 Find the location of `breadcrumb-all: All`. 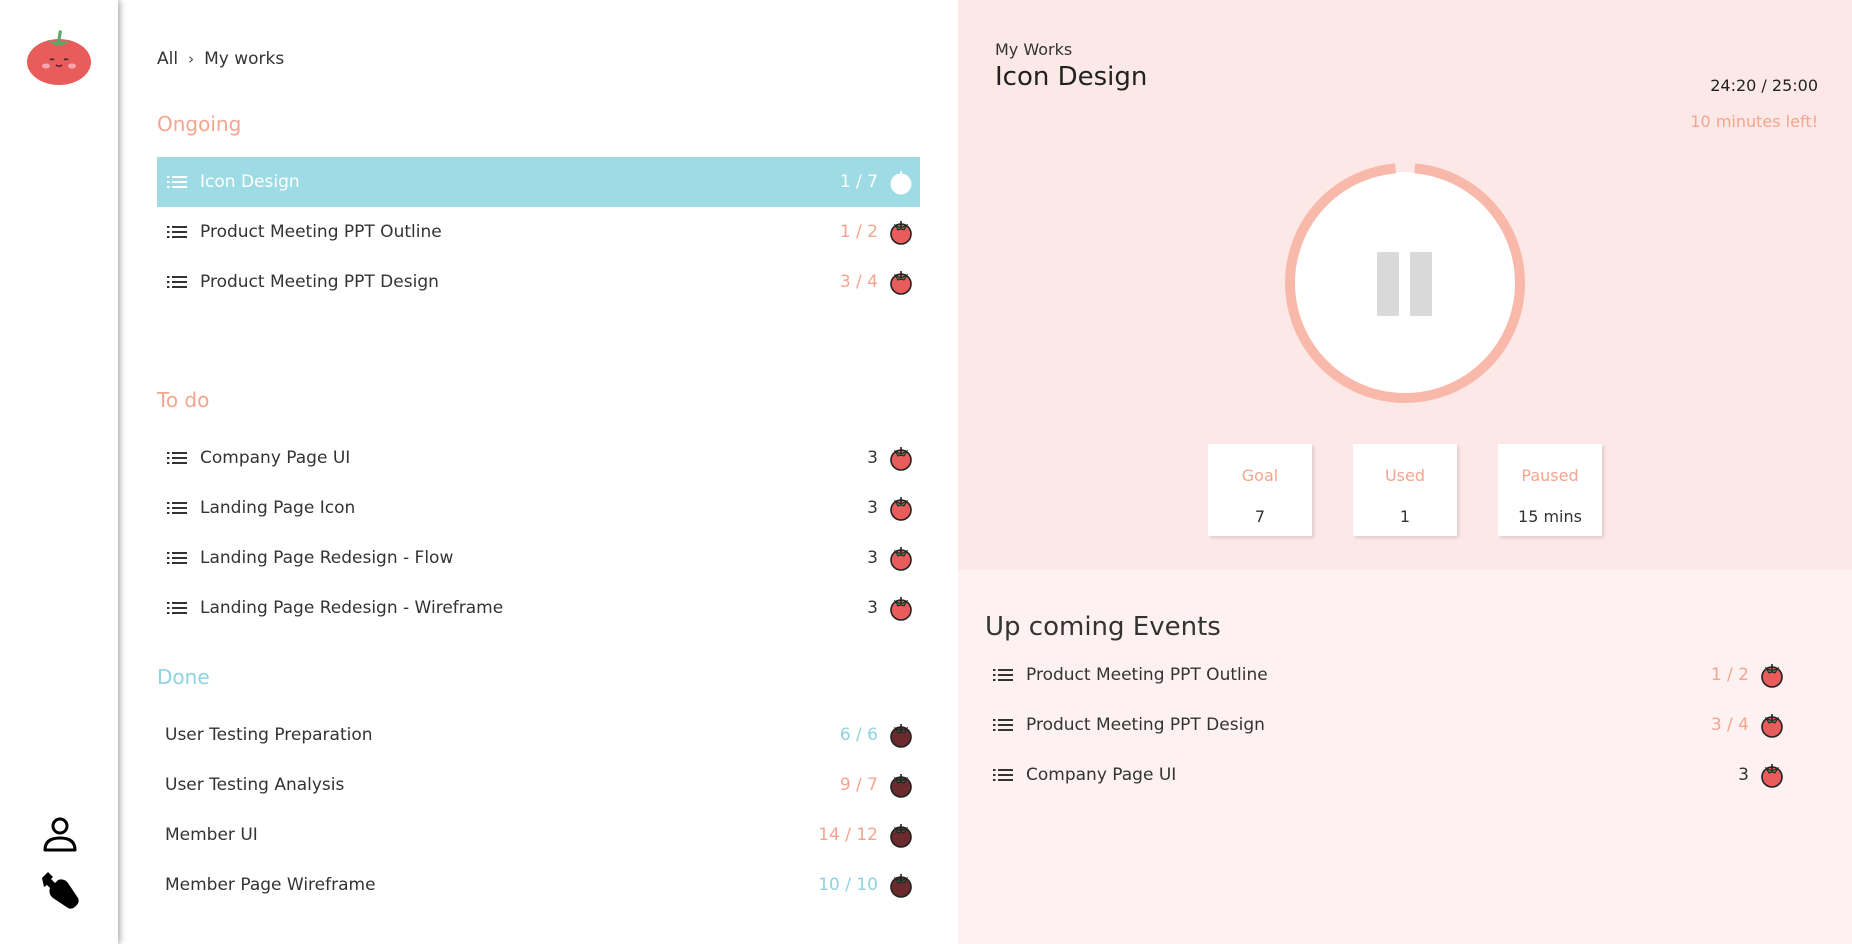

breadcrumb-all: All is located at coordinates (167, 59).